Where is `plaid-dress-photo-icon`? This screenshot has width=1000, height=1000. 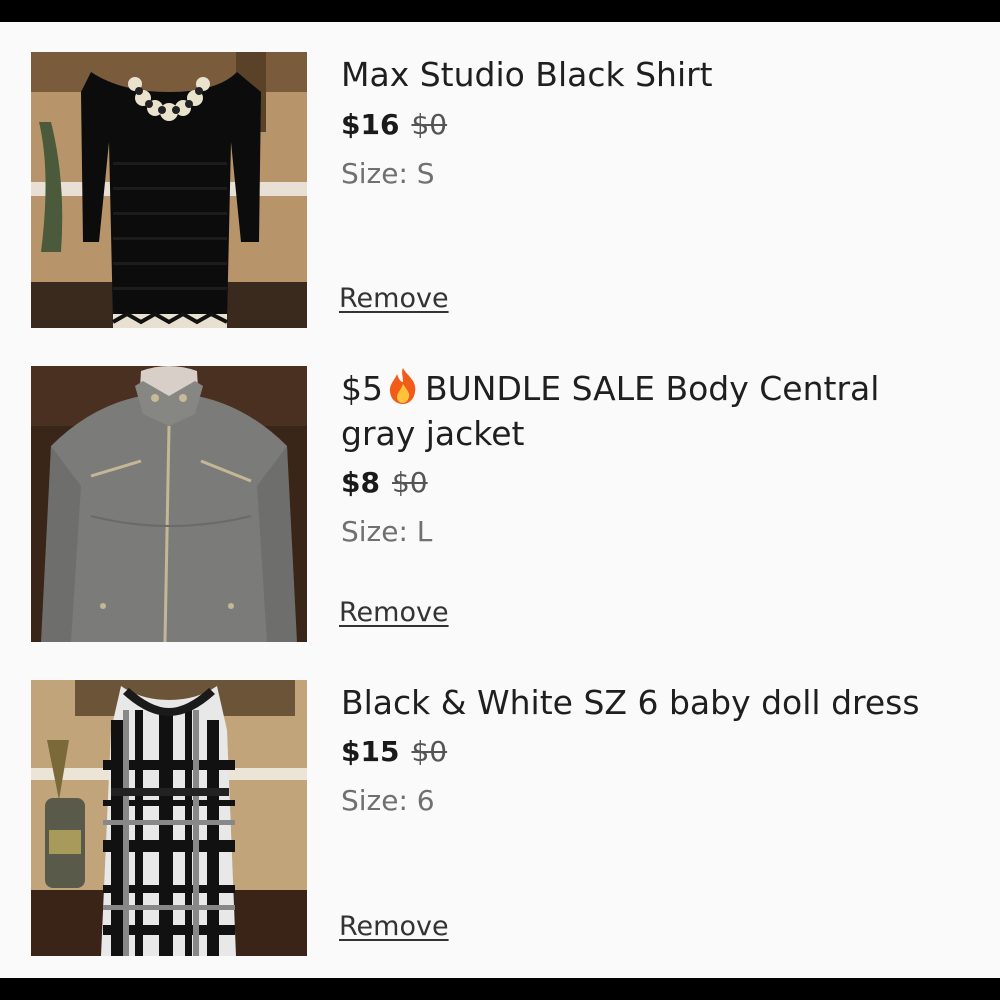
plaid-dress-photo-icon is located at coordinates (169, 818).